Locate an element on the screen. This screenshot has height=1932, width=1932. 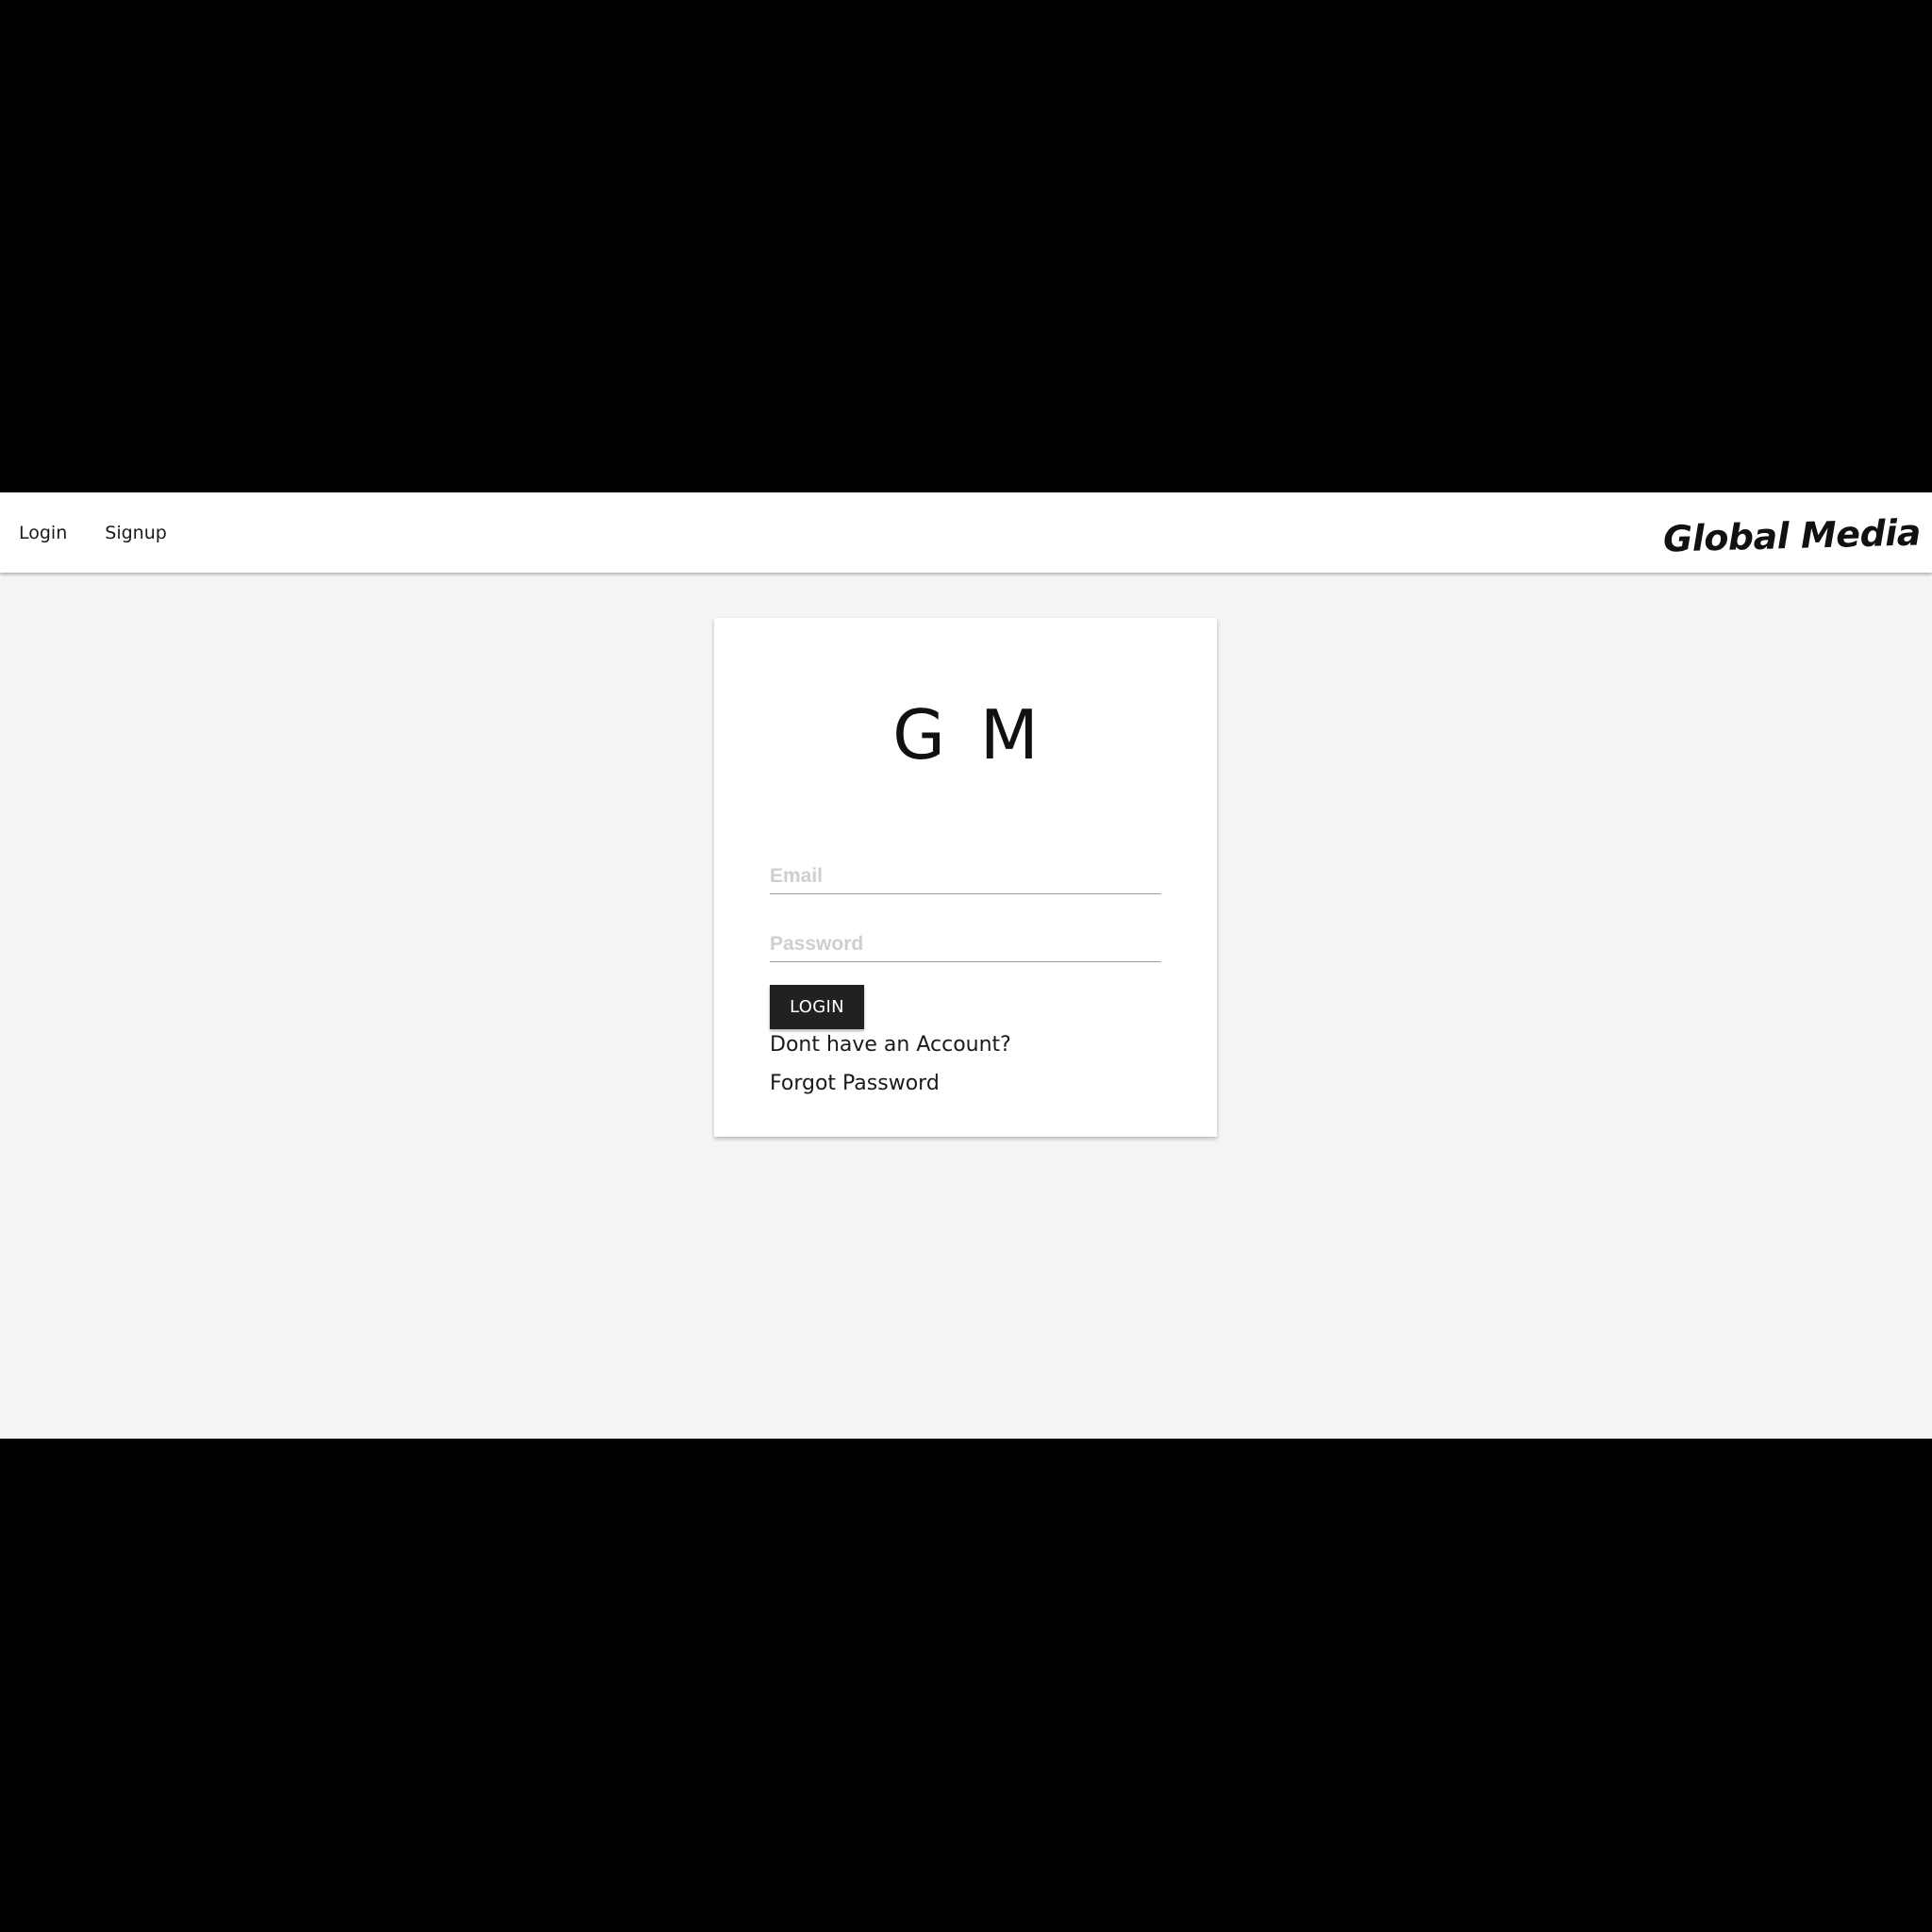
nav-links: Login Signup is located at coordinates (93, 533).